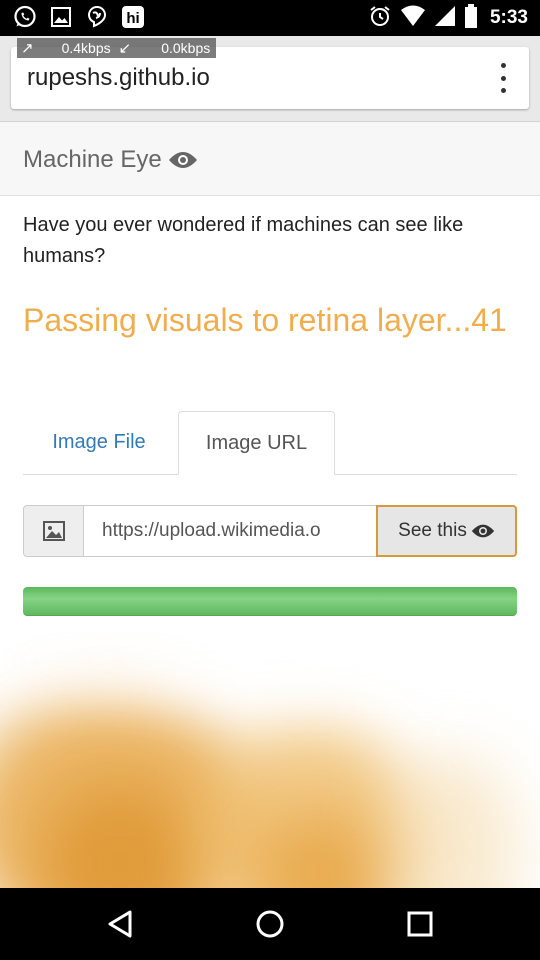 This screenshot has width=540, height=960. What do you see at coordinates (86, 48) in the screenshot?
I see `upload-speed: 0.4kbps` at bounding box center [86, 48].